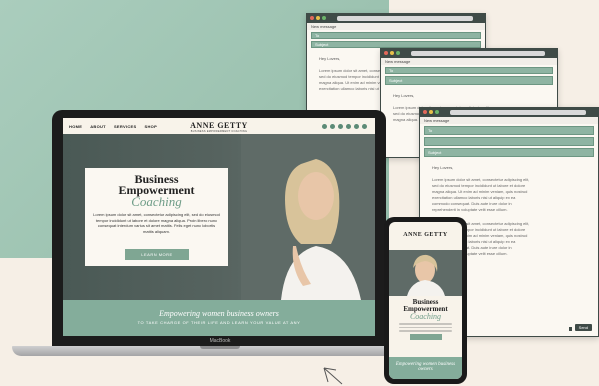 The height and width of the screenshot is (386, 599). I want to click on nav-home: HOME, so click(75, 126).